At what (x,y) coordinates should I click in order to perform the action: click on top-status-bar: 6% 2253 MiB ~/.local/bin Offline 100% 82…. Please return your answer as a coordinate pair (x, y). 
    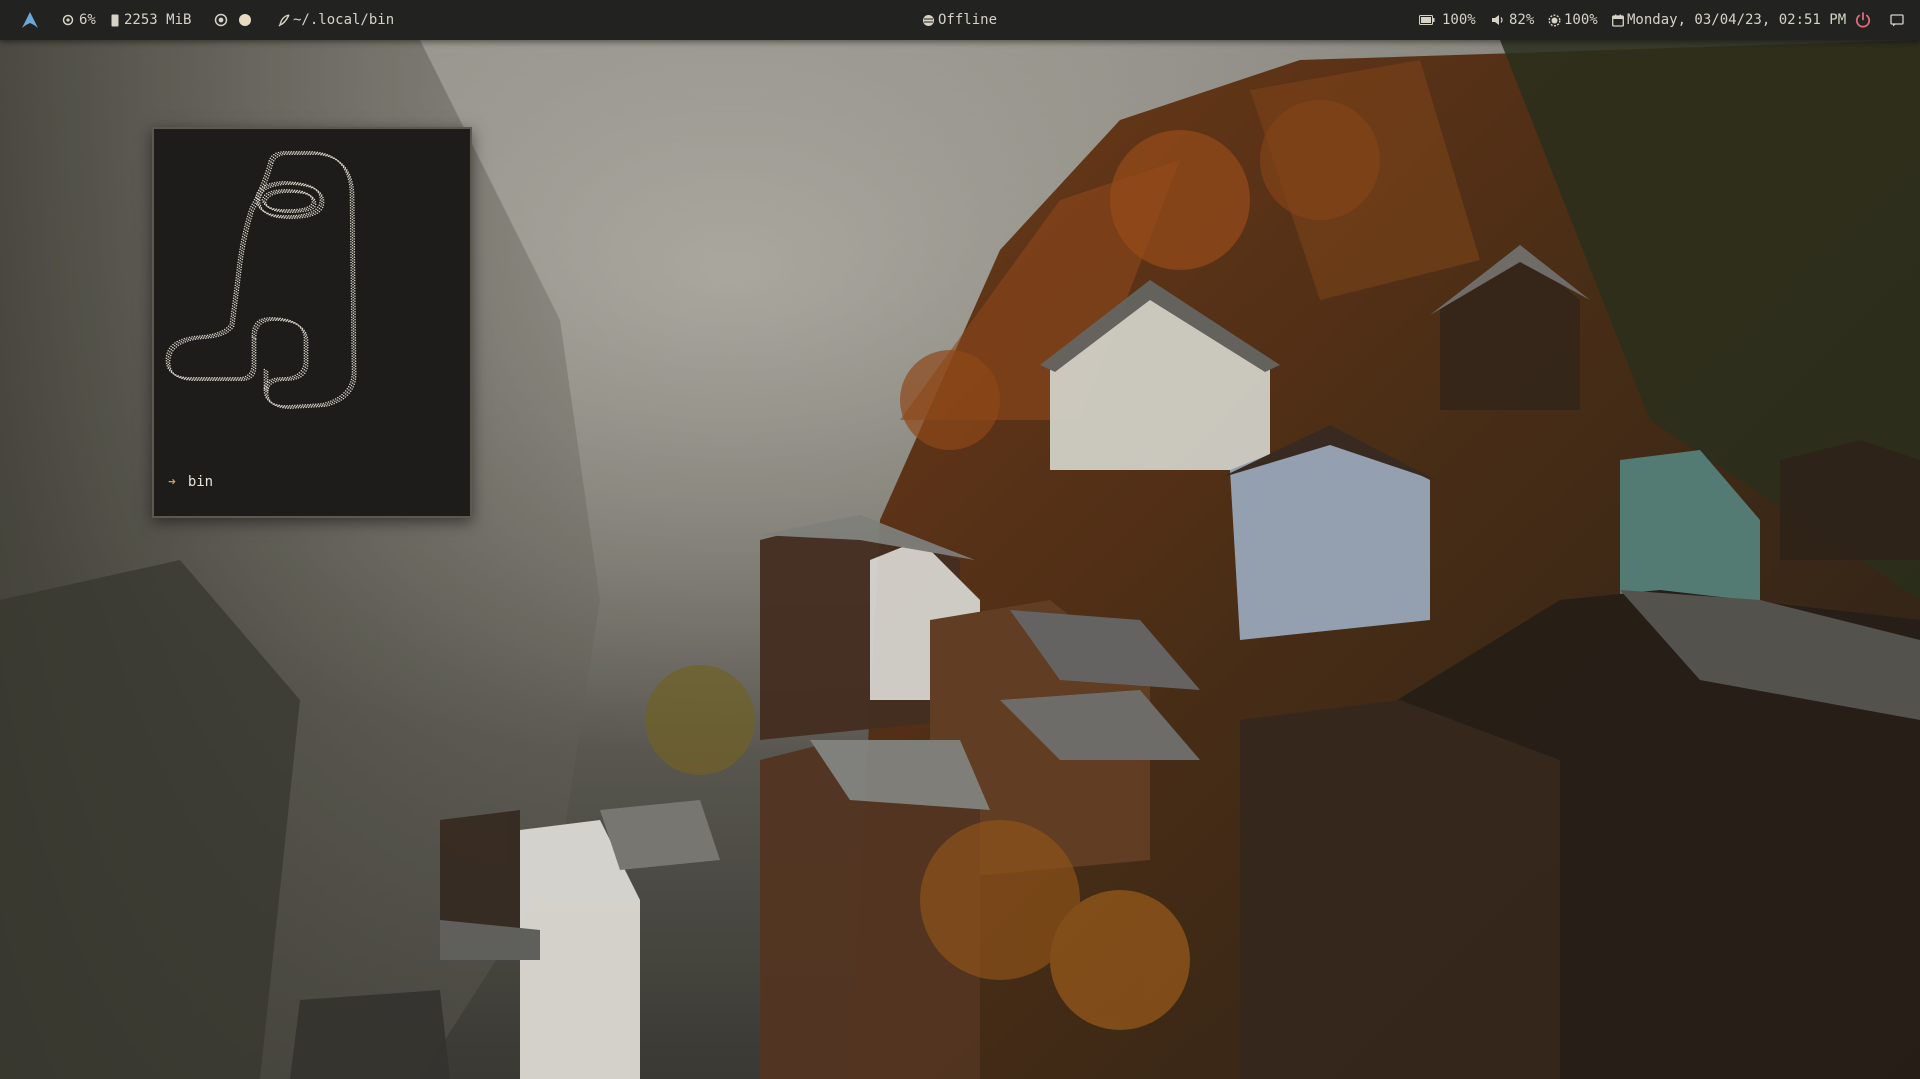
    Looking at the image, I should click on (960, 20).